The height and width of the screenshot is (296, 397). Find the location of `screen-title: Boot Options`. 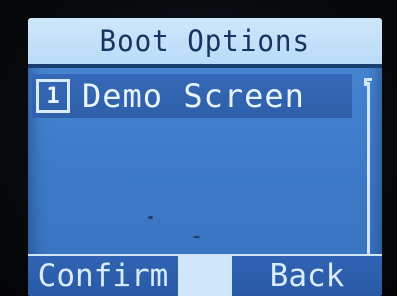

screen-title: Boot Options is located at coordinates (205, 41).